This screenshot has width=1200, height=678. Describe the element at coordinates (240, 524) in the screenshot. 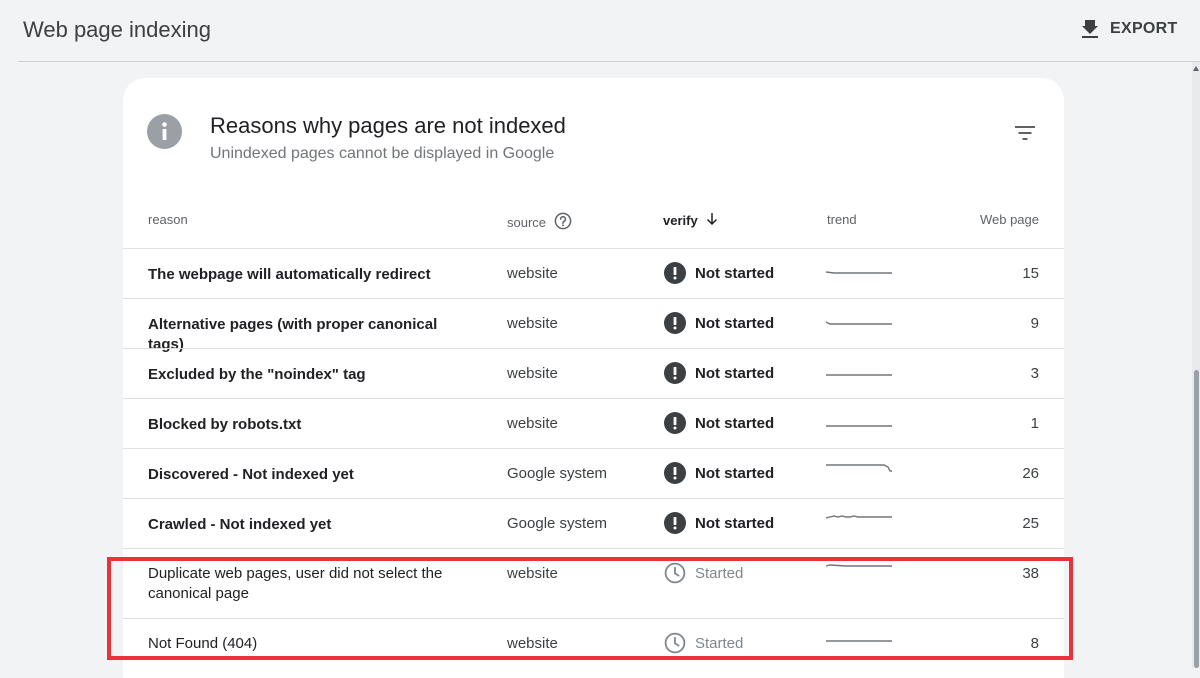

I see `row-reason: Crawled - Not indexed yet` at that location.